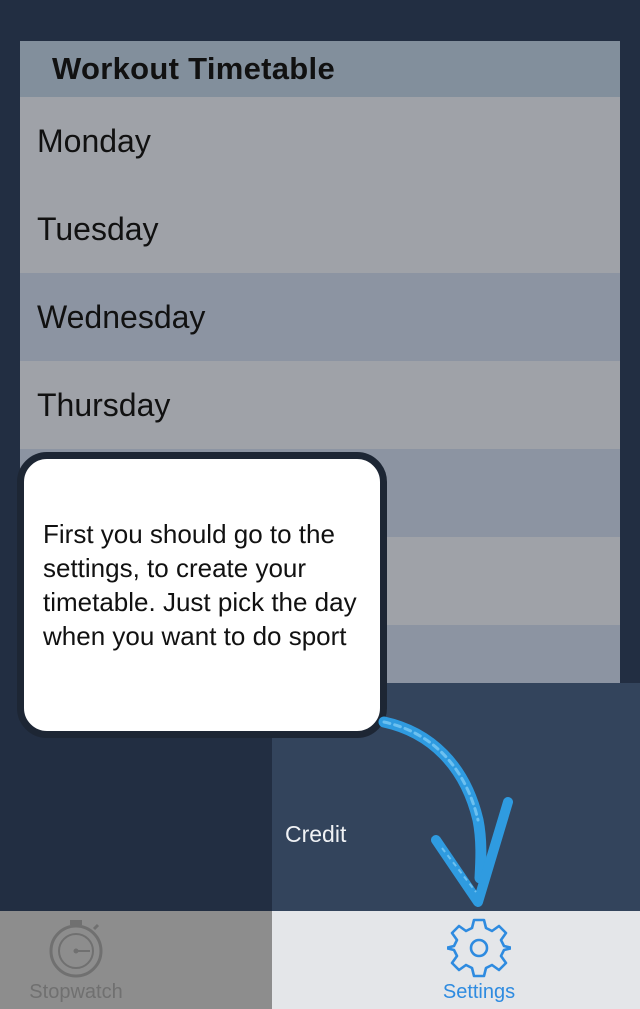 Image resolution: width=640 pixels, height=1009 pixels. I want to click on timetable-header: Workout Timetable, so click(320, 69).